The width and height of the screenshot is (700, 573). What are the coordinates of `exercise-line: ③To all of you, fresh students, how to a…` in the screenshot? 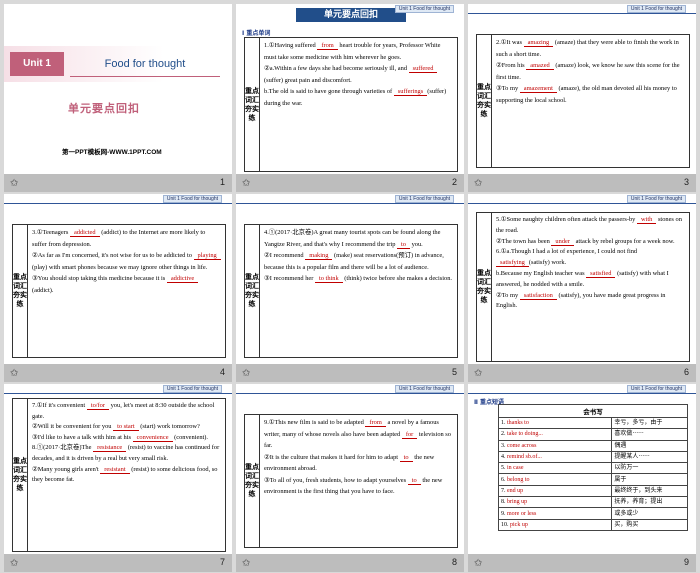 It's located at (353, 485).